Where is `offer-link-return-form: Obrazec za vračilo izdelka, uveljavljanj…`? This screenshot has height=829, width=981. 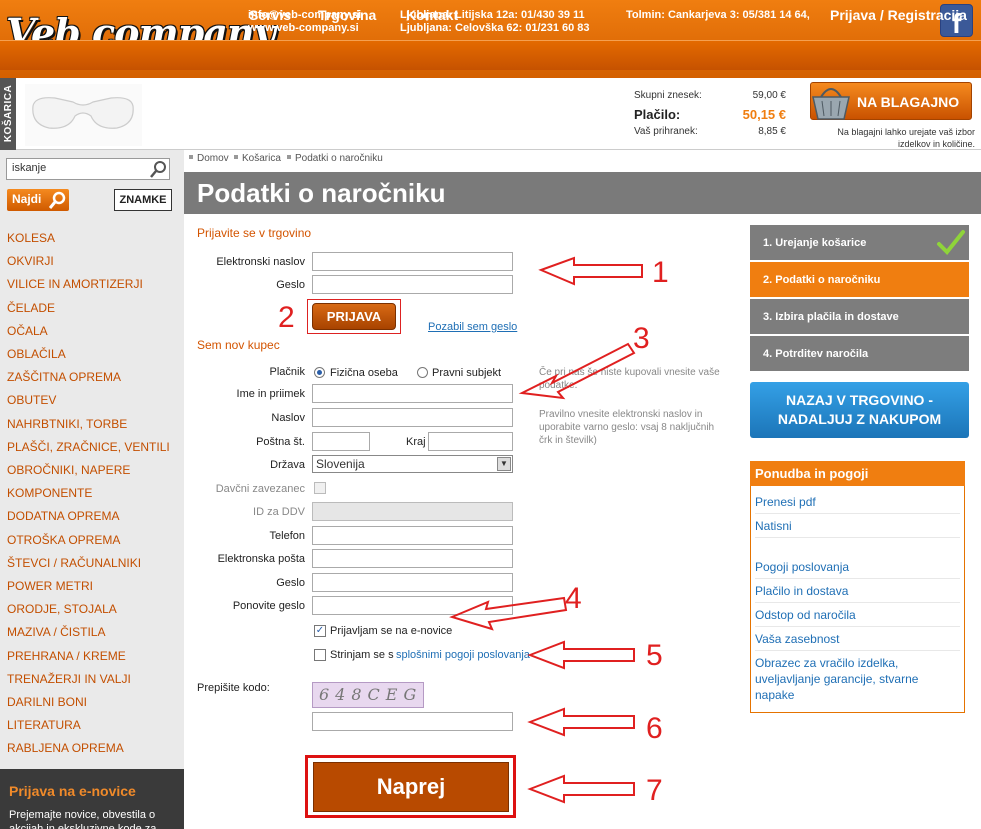
offer-link-return-form: Obrazec za vračilo izdelka, uveljavljanj… is located at coordinates (857, 679).